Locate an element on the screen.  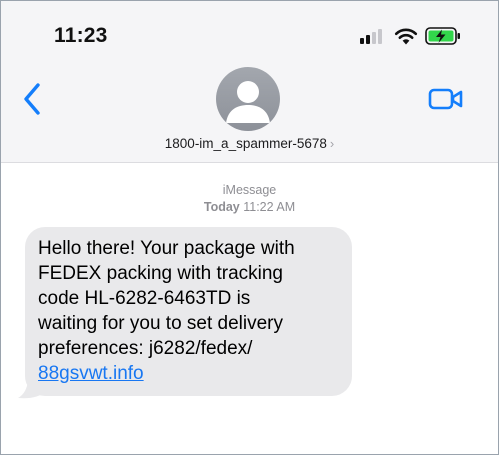
back-button is located at coordinates (32, 99).